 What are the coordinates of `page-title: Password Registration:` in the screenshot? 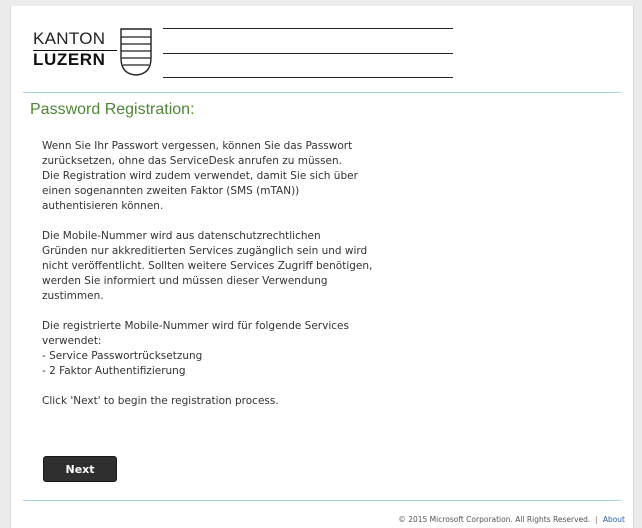 It's located at (112, 109).